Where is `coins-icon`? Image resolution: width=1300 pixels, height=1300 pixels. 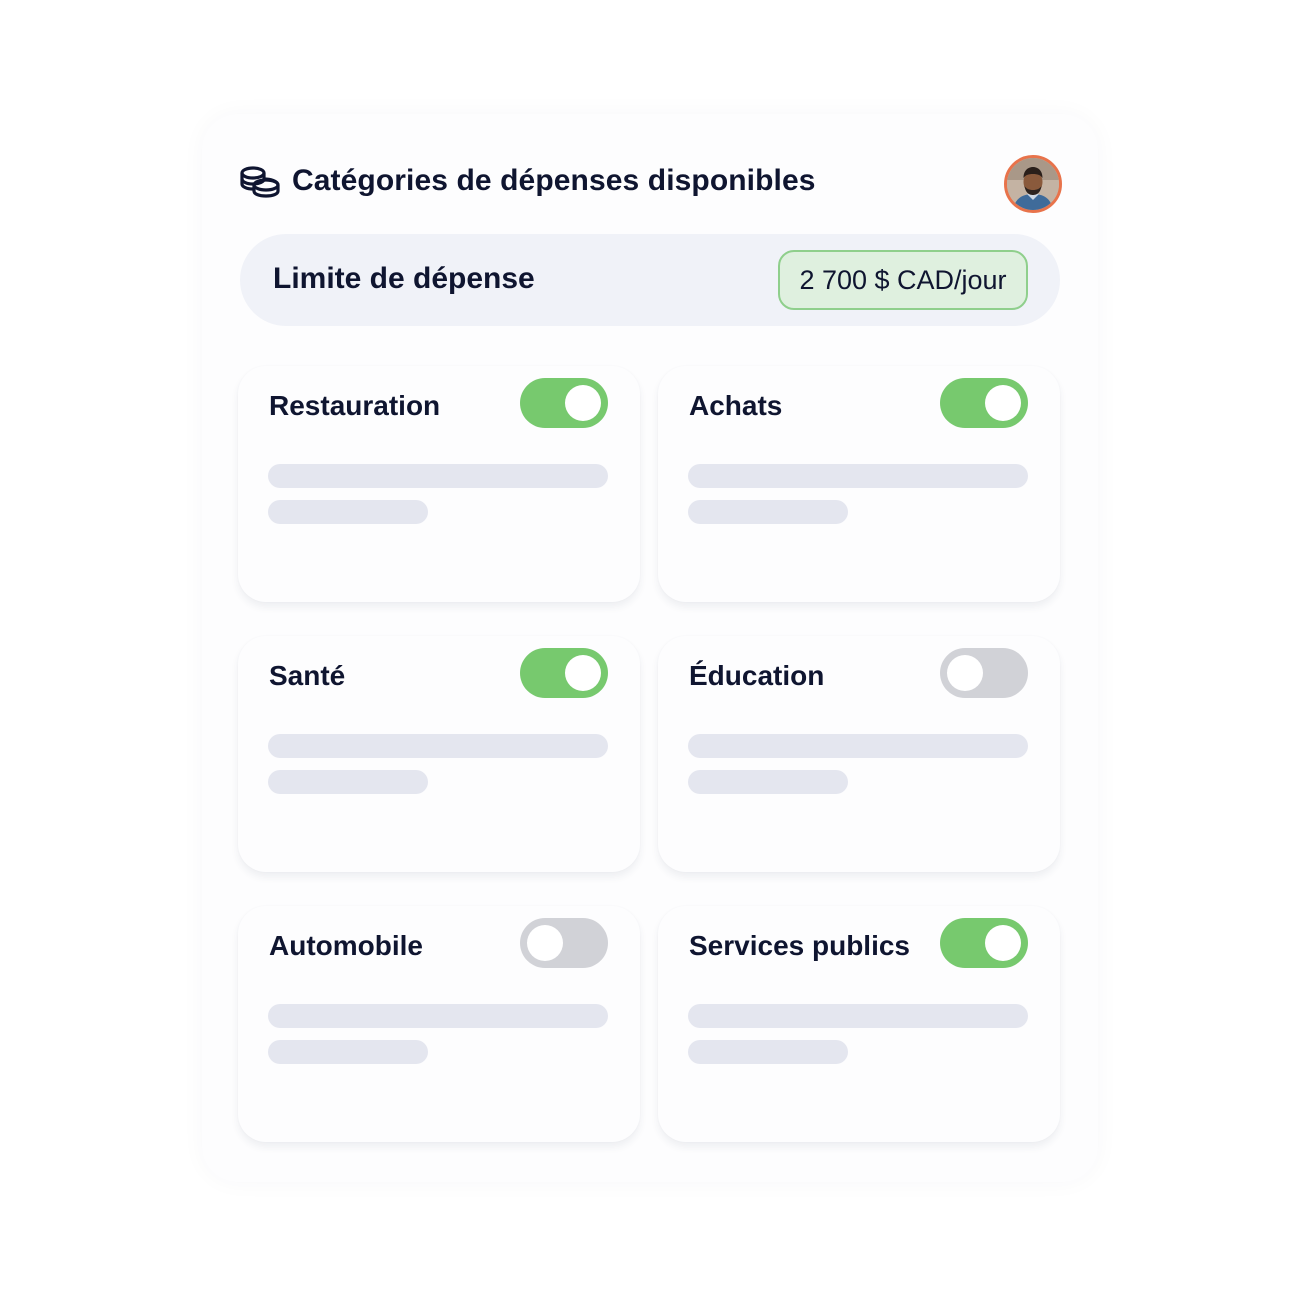
coins-icon is located at coordinates (260, 182).